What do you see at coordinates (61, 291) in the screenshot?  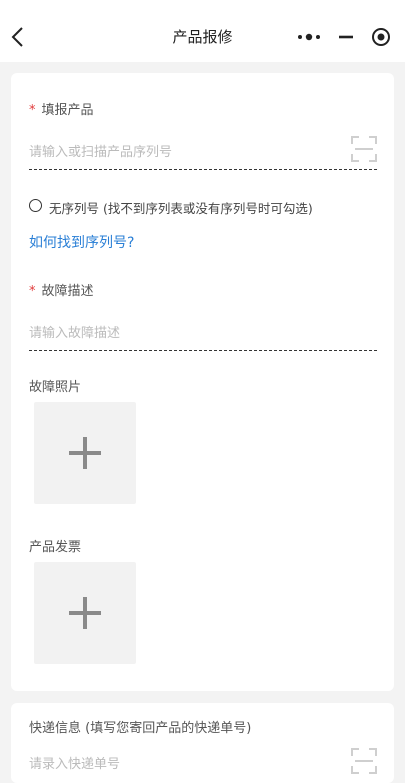 I see `fault-desc-label: * 故障描述` at bounding box center [61, 291].